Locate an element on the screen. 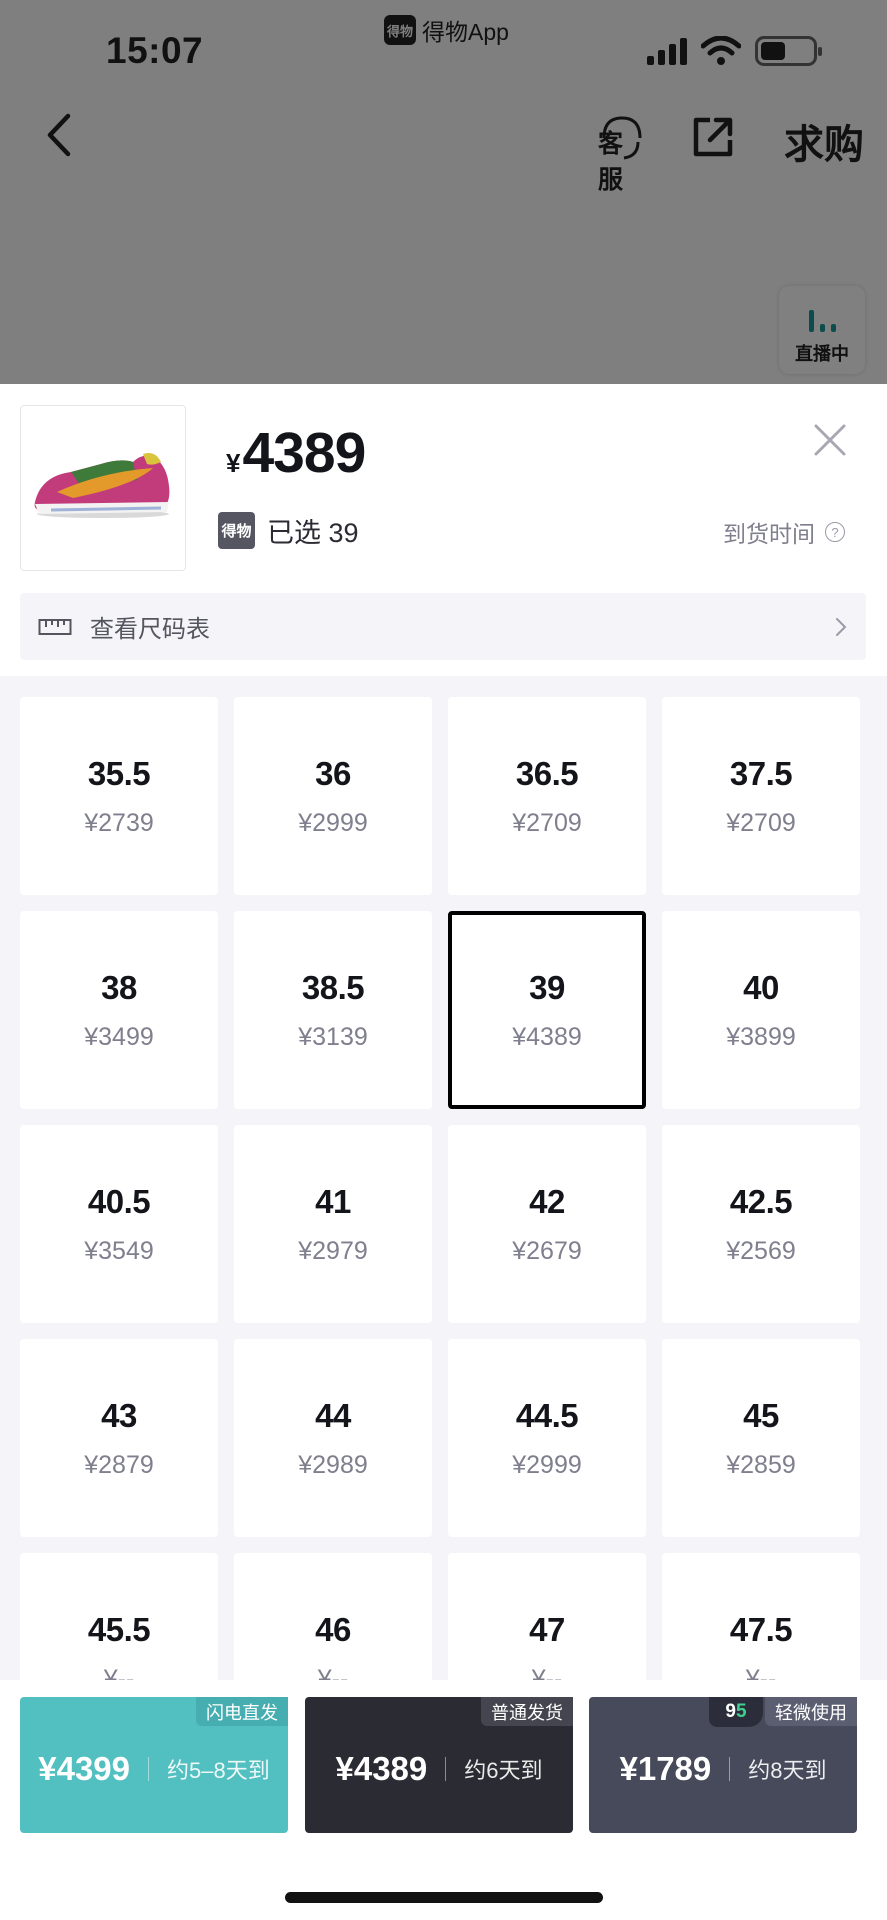  live-stream-button: 直播中 is located at coordinates (822, 330).